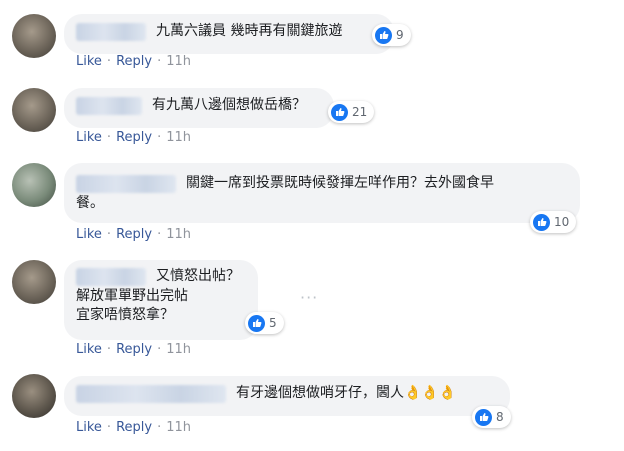  Describe the element at coordinates (346, 393) in the screenshot. I see `comment-text: 有牙邊個想做哨牙仔，閪人👌👌👌` at that location.